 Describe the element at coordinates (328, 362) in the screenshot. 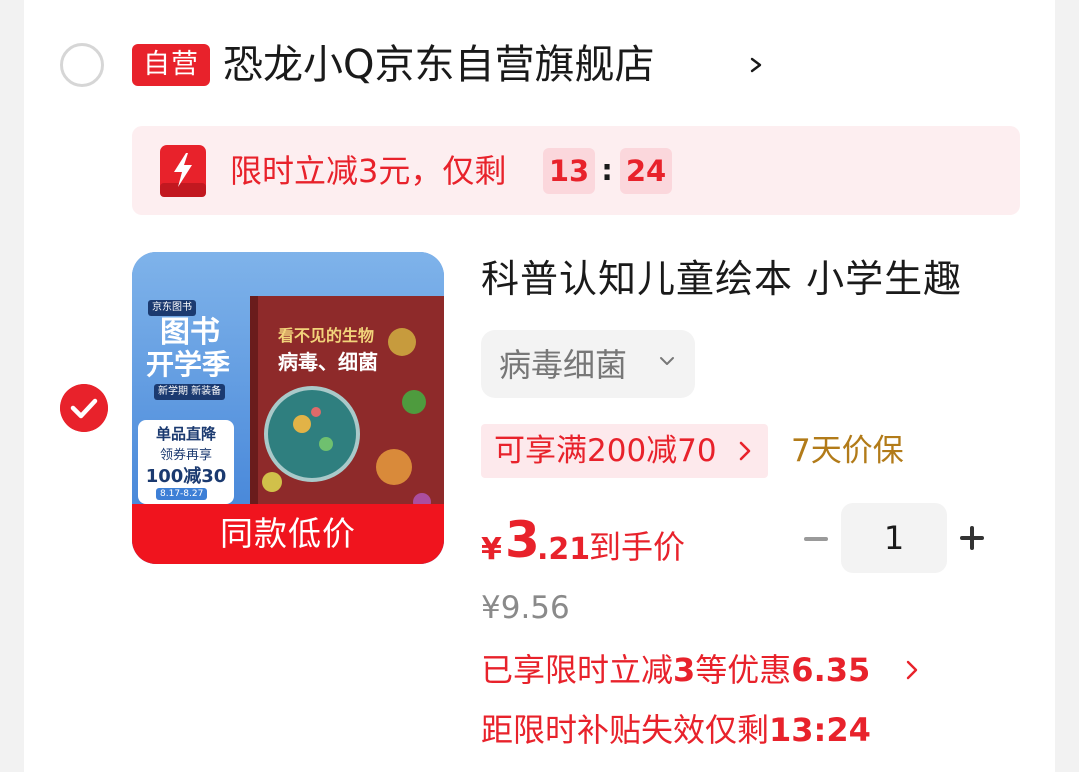

I see `book-title-bottom: 病毒、细菌` at that location.